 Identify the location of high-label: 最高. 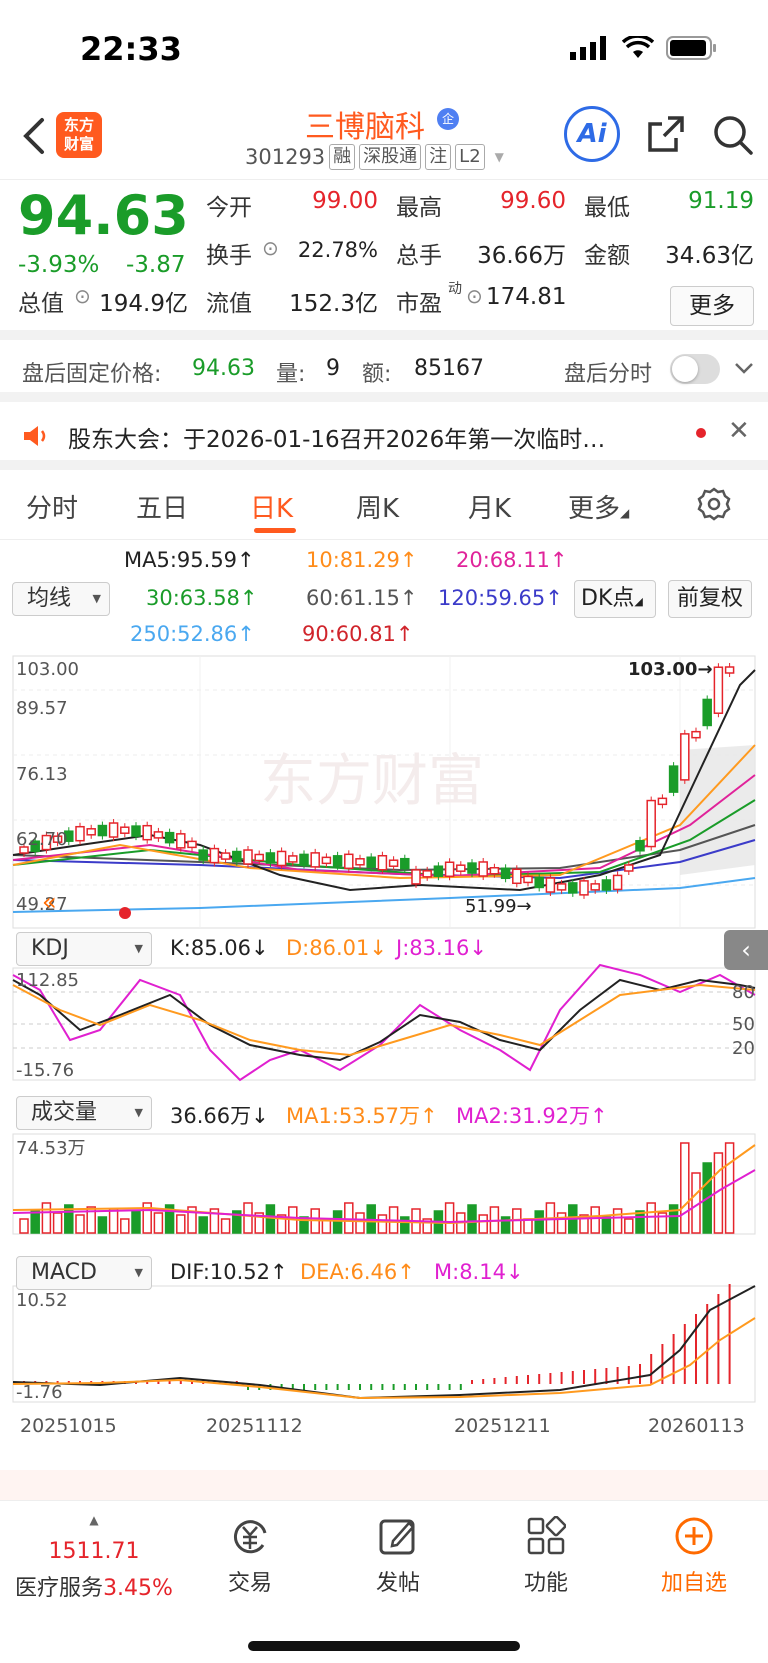
(419, 208).